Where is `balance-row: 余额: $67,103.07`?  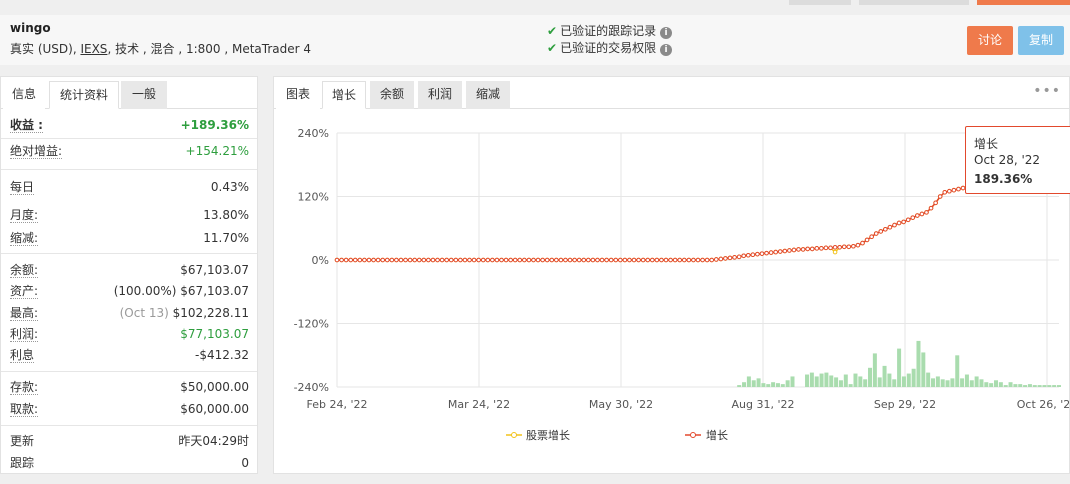
balance-row: 余额: $67,103.07 is located at coordinates (129, 270).